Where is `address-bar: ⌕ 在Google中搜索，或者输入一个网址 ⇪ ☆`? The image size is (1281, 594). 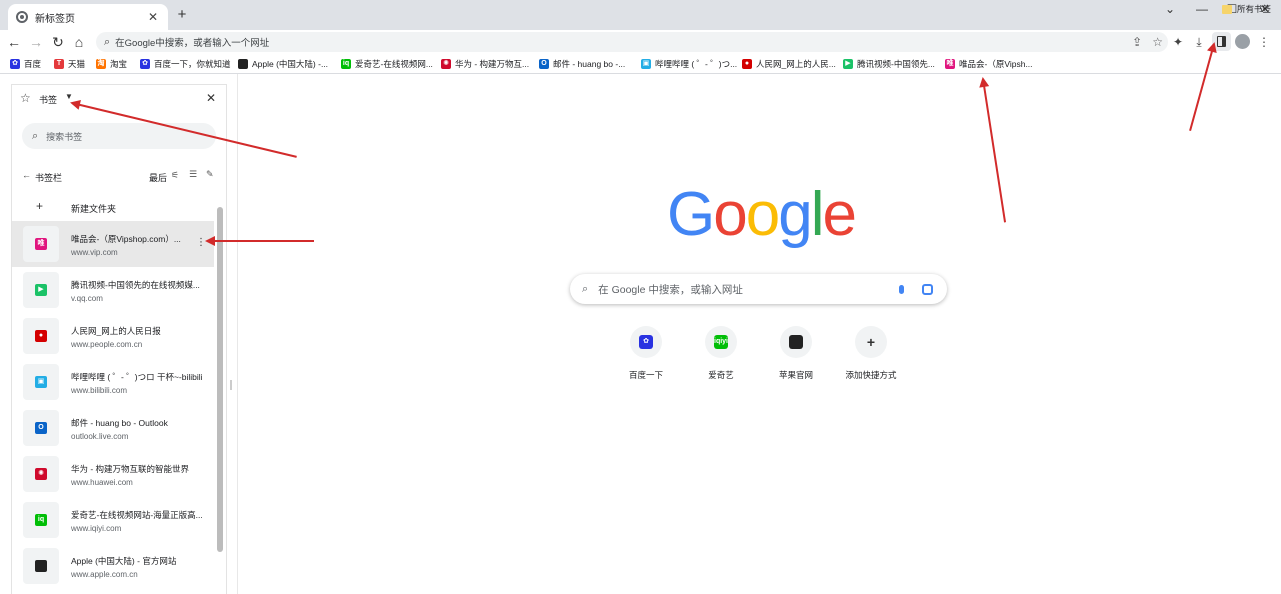 address-bar: ⌕ 在Google中搜索，或者输入一个网址 ⇪ ☆ is located at coordinates (632, 42).